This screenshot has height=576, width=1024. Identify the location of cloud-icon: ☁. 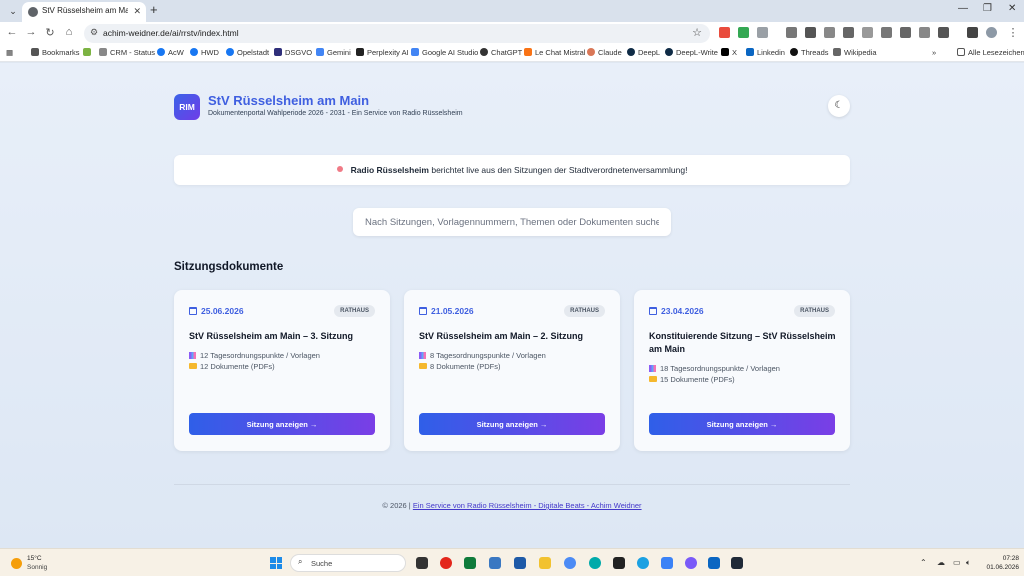
(941, 562).